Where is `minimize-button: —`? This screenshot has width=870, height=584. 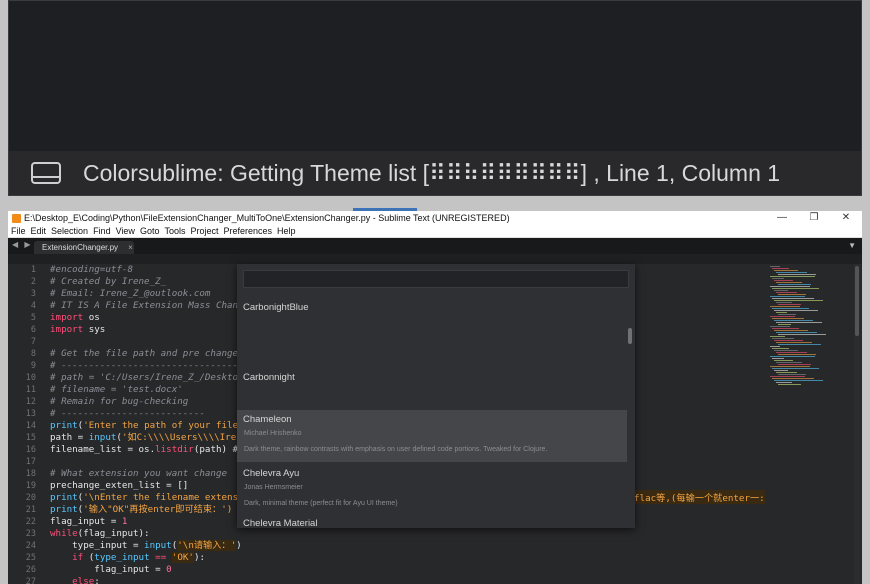
minimize-button: — is located at coordinates (782, 218).